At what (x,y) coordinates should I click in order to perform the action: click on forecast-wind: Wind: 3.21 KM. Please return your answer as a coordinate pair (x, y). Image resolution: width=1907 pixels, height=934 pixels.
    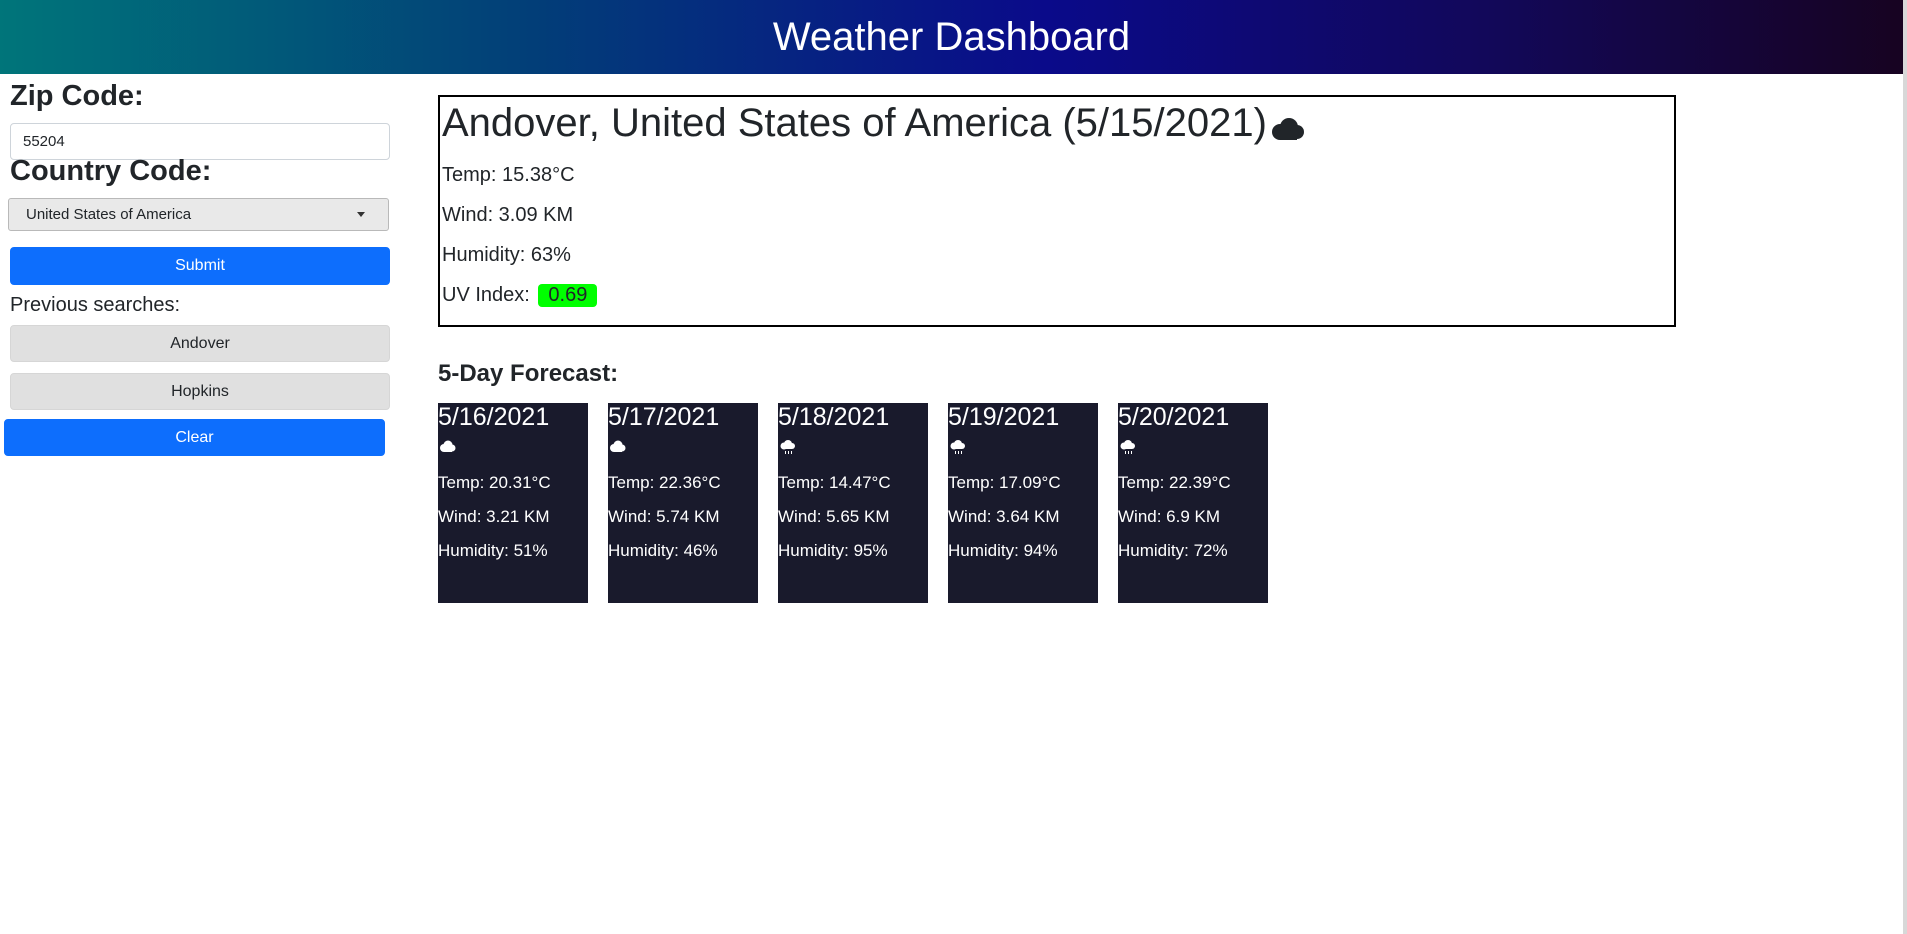
    Looking at the image, I should click on (494, 516).